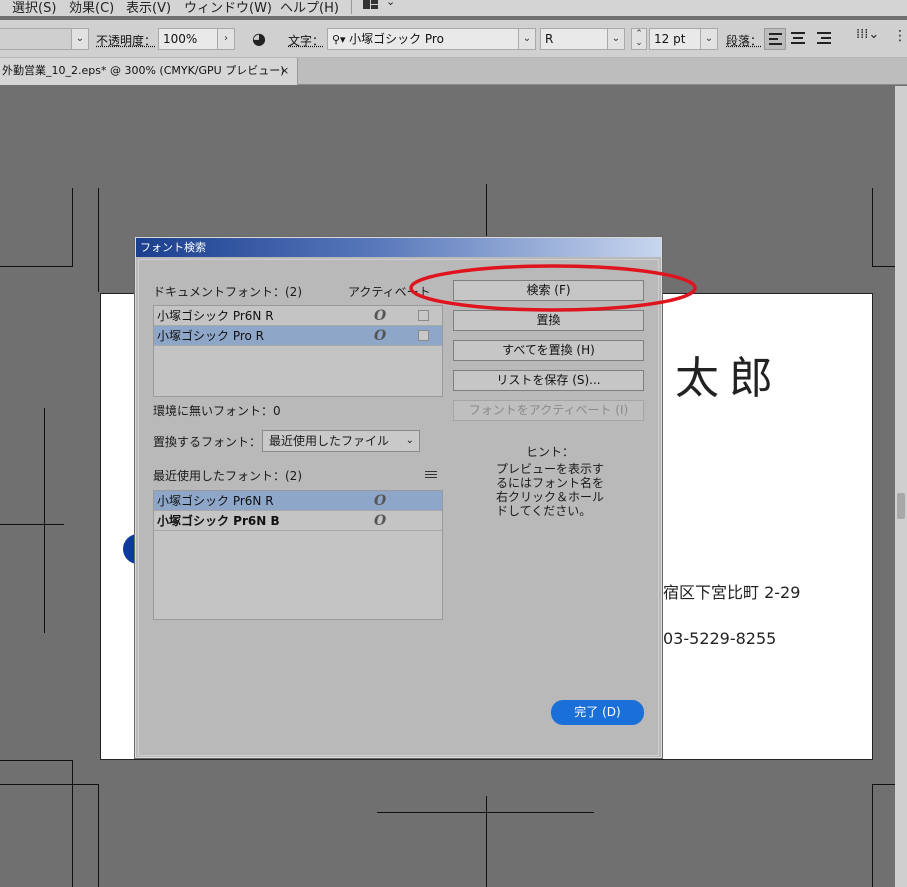 This screenshot has width=907, height=887. Describe the element at coordinates (148, 8) in the screenshot. I see `menu-view: 表示(V)` at that location.